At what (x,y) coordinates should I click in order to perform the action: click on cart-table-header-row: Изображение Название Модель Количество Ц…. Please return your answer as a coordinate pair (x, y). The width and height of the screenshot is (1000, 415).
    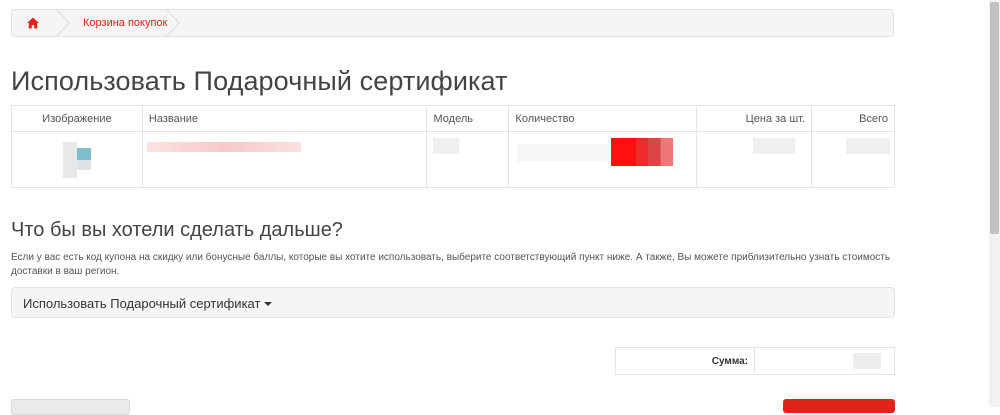
    Looking at the image, I should click on (453, 118).